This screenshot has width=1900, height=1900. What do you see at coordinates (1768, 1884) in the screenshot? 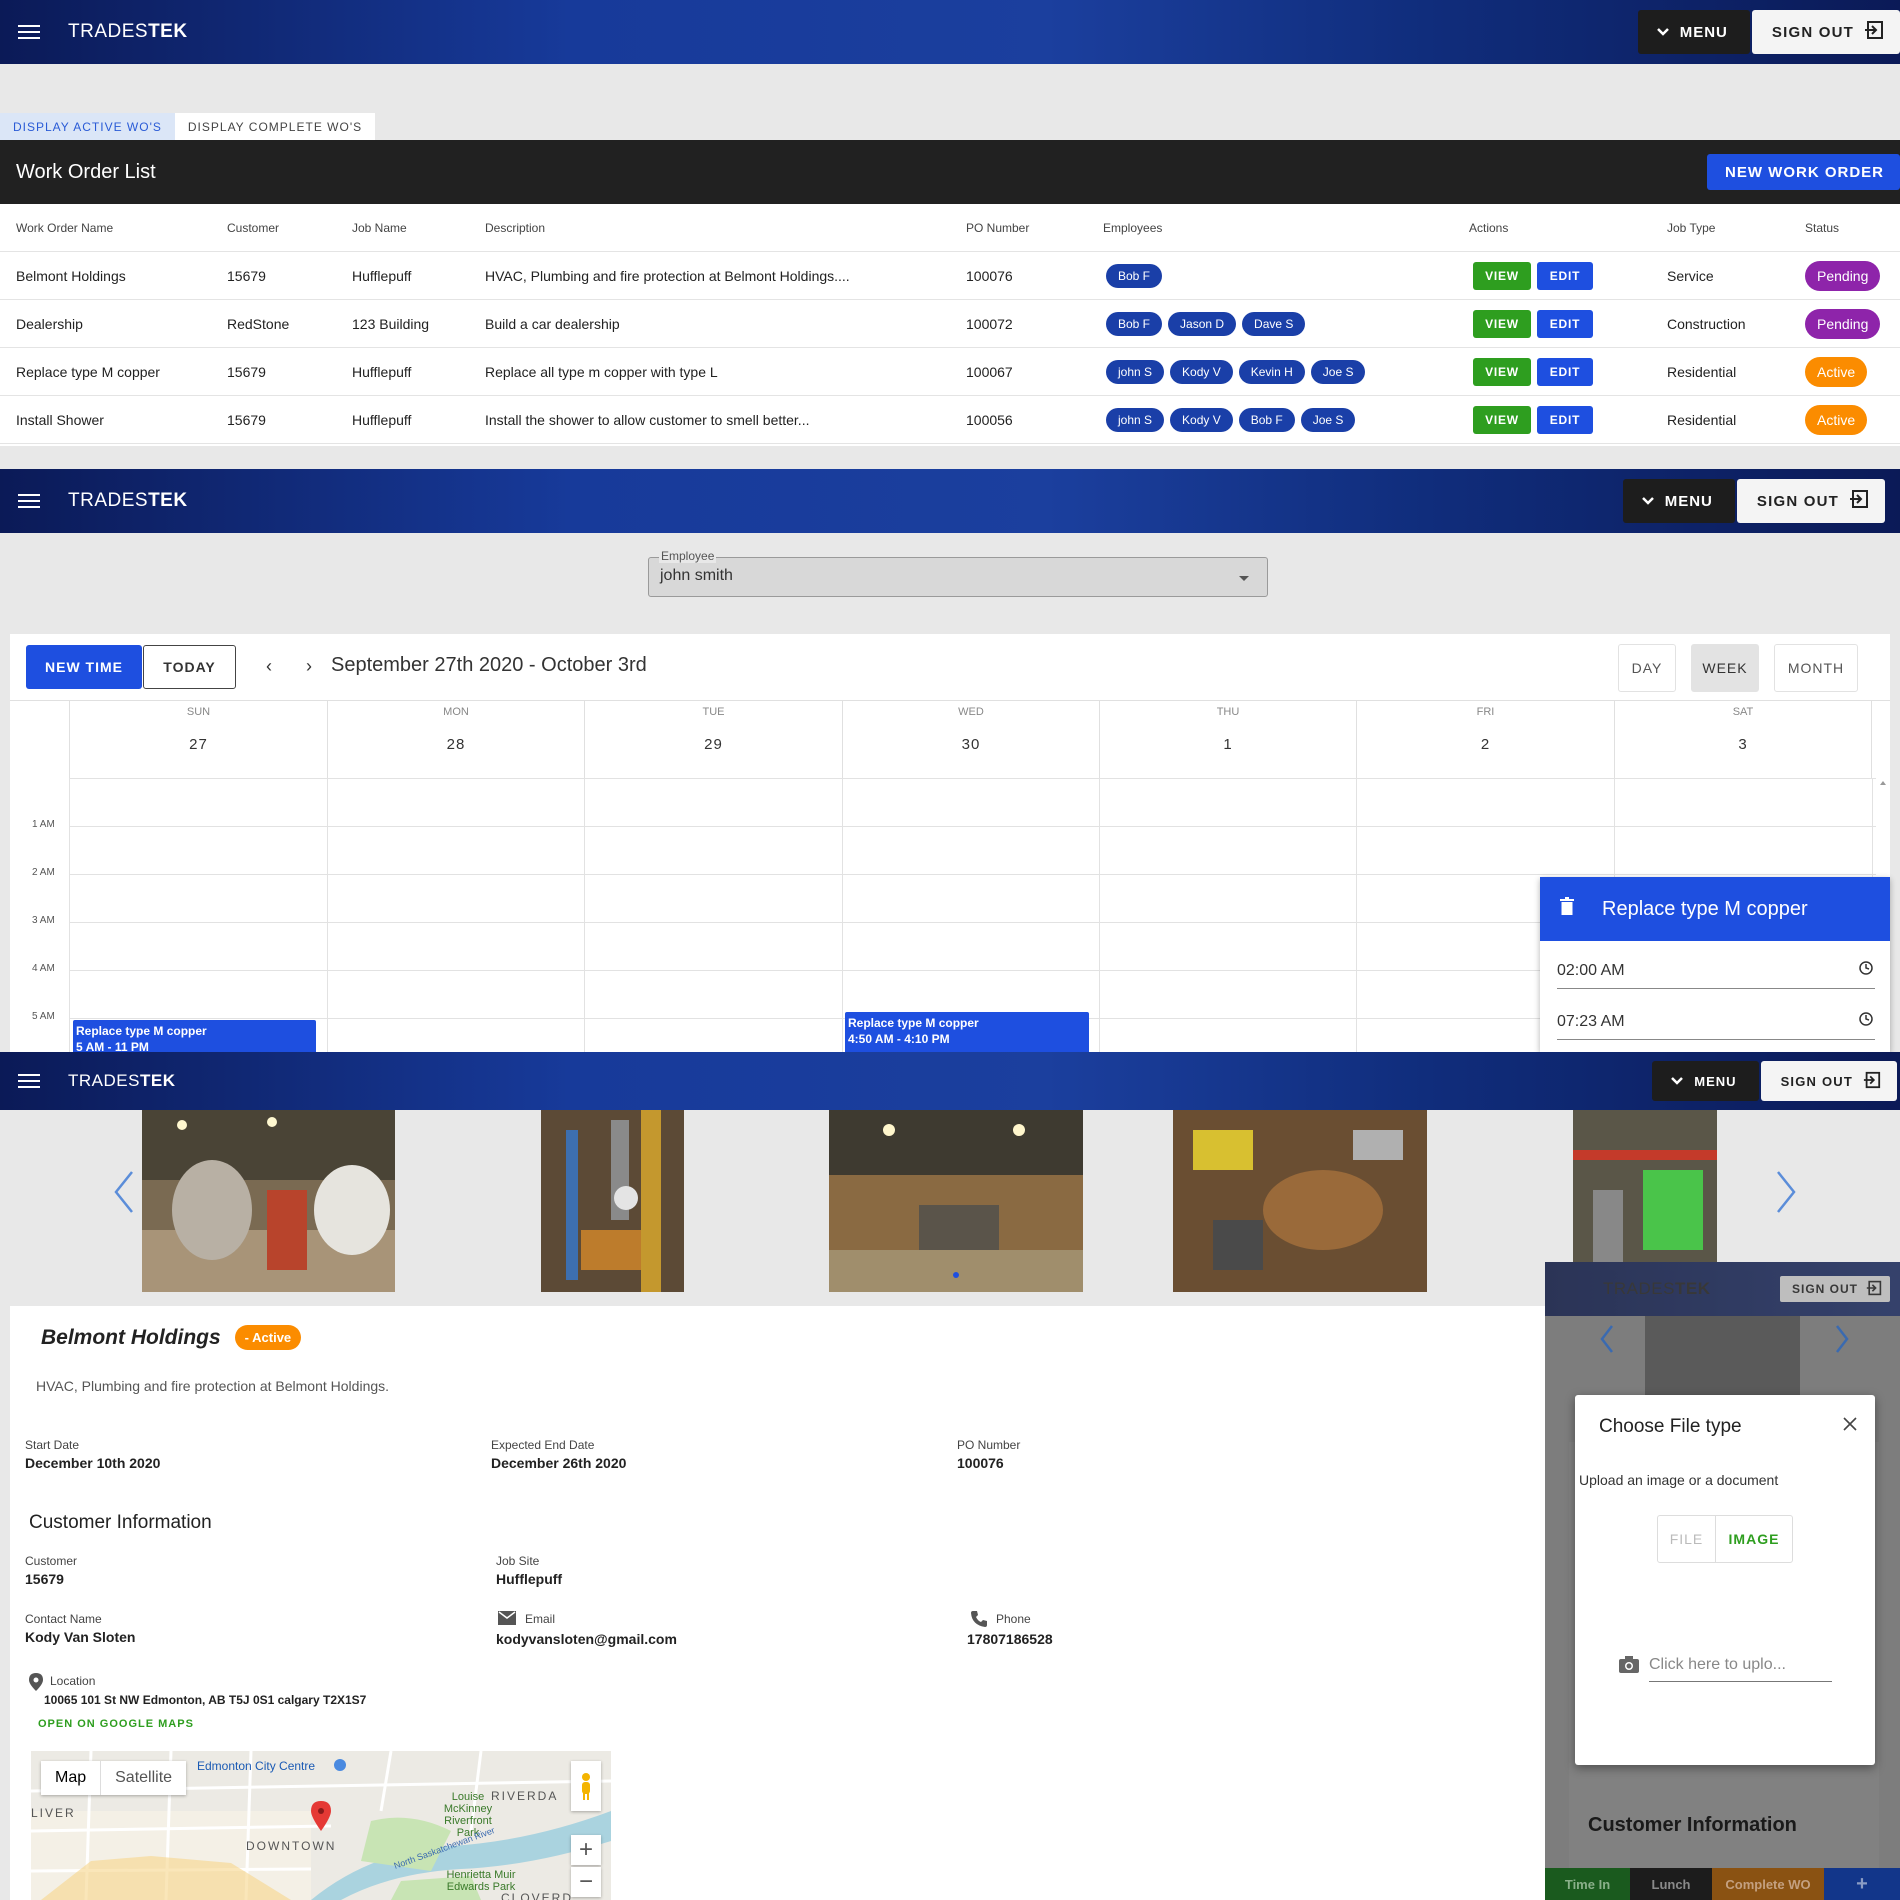
I see `complete-wo-button: Complete WO` at bounding box center [1768, 1884].